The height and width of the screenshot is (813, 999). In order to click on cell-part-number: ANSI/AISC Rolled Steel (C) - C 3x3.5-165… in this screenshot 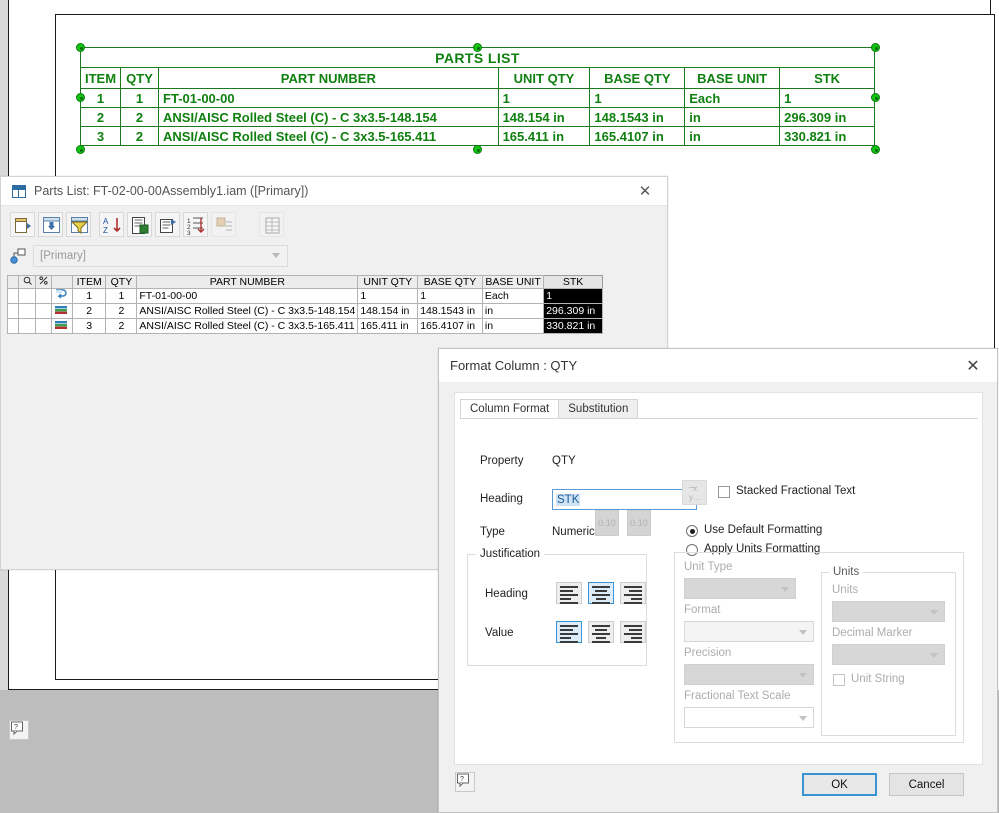, I will do `click(247, 326)`.